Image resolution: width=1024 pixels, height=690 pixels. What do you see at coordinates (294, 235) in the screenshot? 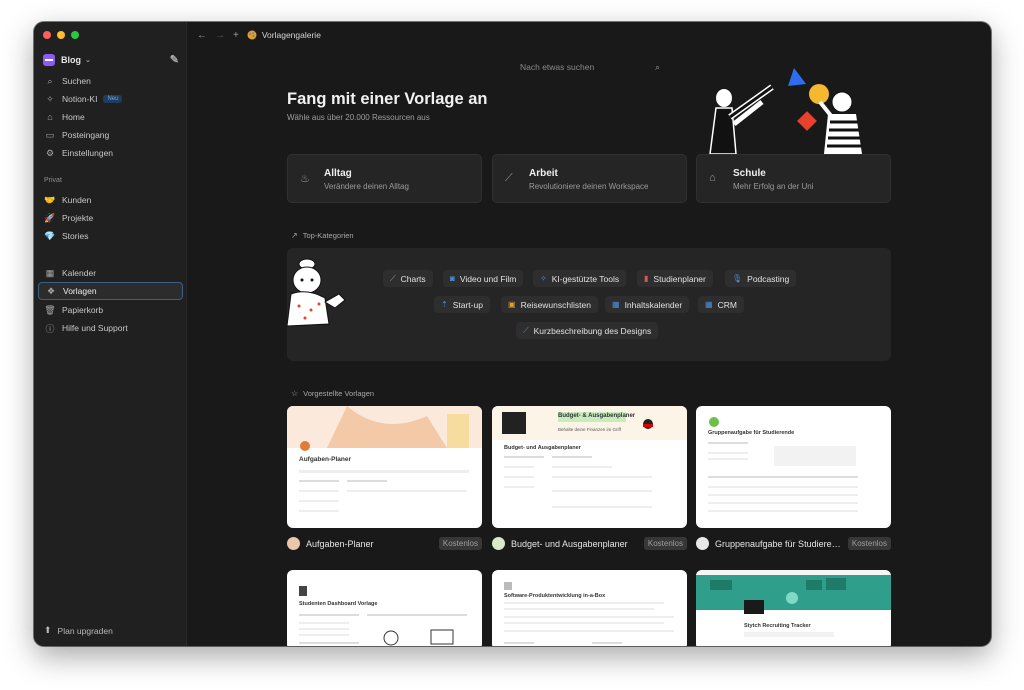
I see `trending-icon: ↗` at bounding box center [294, 235].